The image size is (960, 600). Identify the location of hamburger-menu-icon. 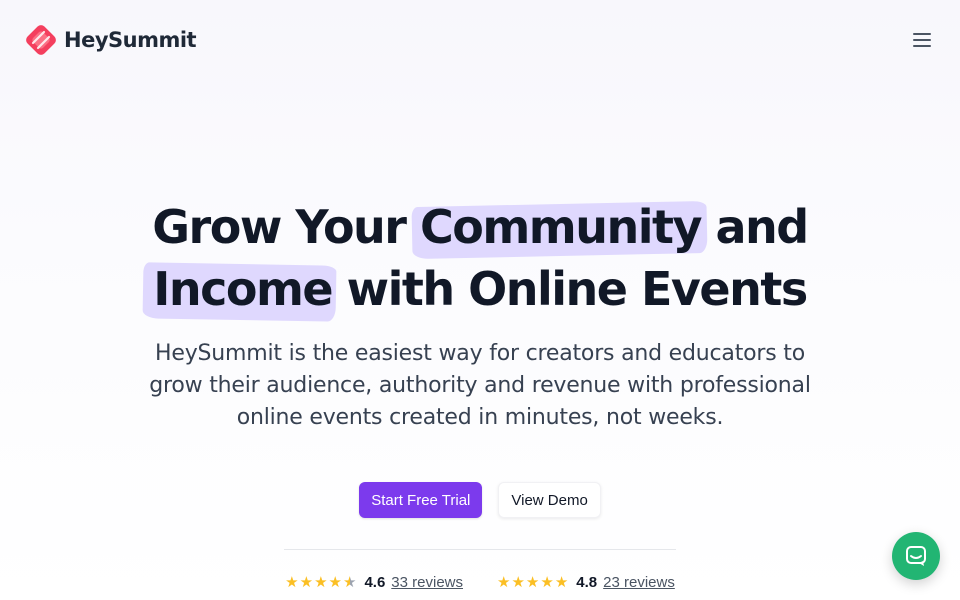
(922, 40).